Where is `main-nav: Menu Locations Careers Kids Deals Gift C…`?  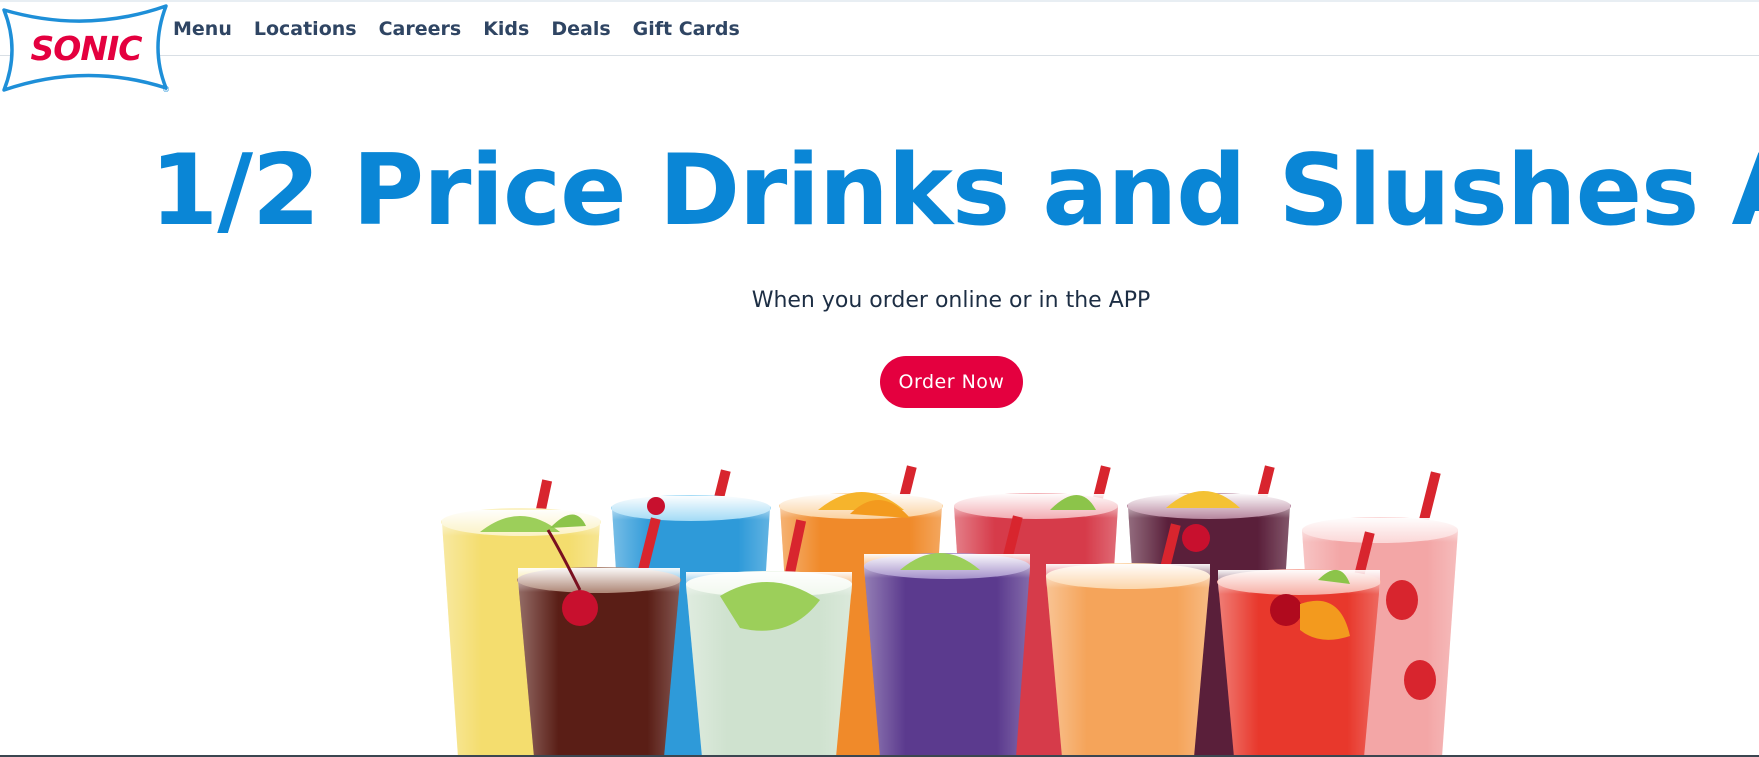
main-nav: Menu Locations Careers Kids Deals Gift C… is located at coordinates (467, 29).